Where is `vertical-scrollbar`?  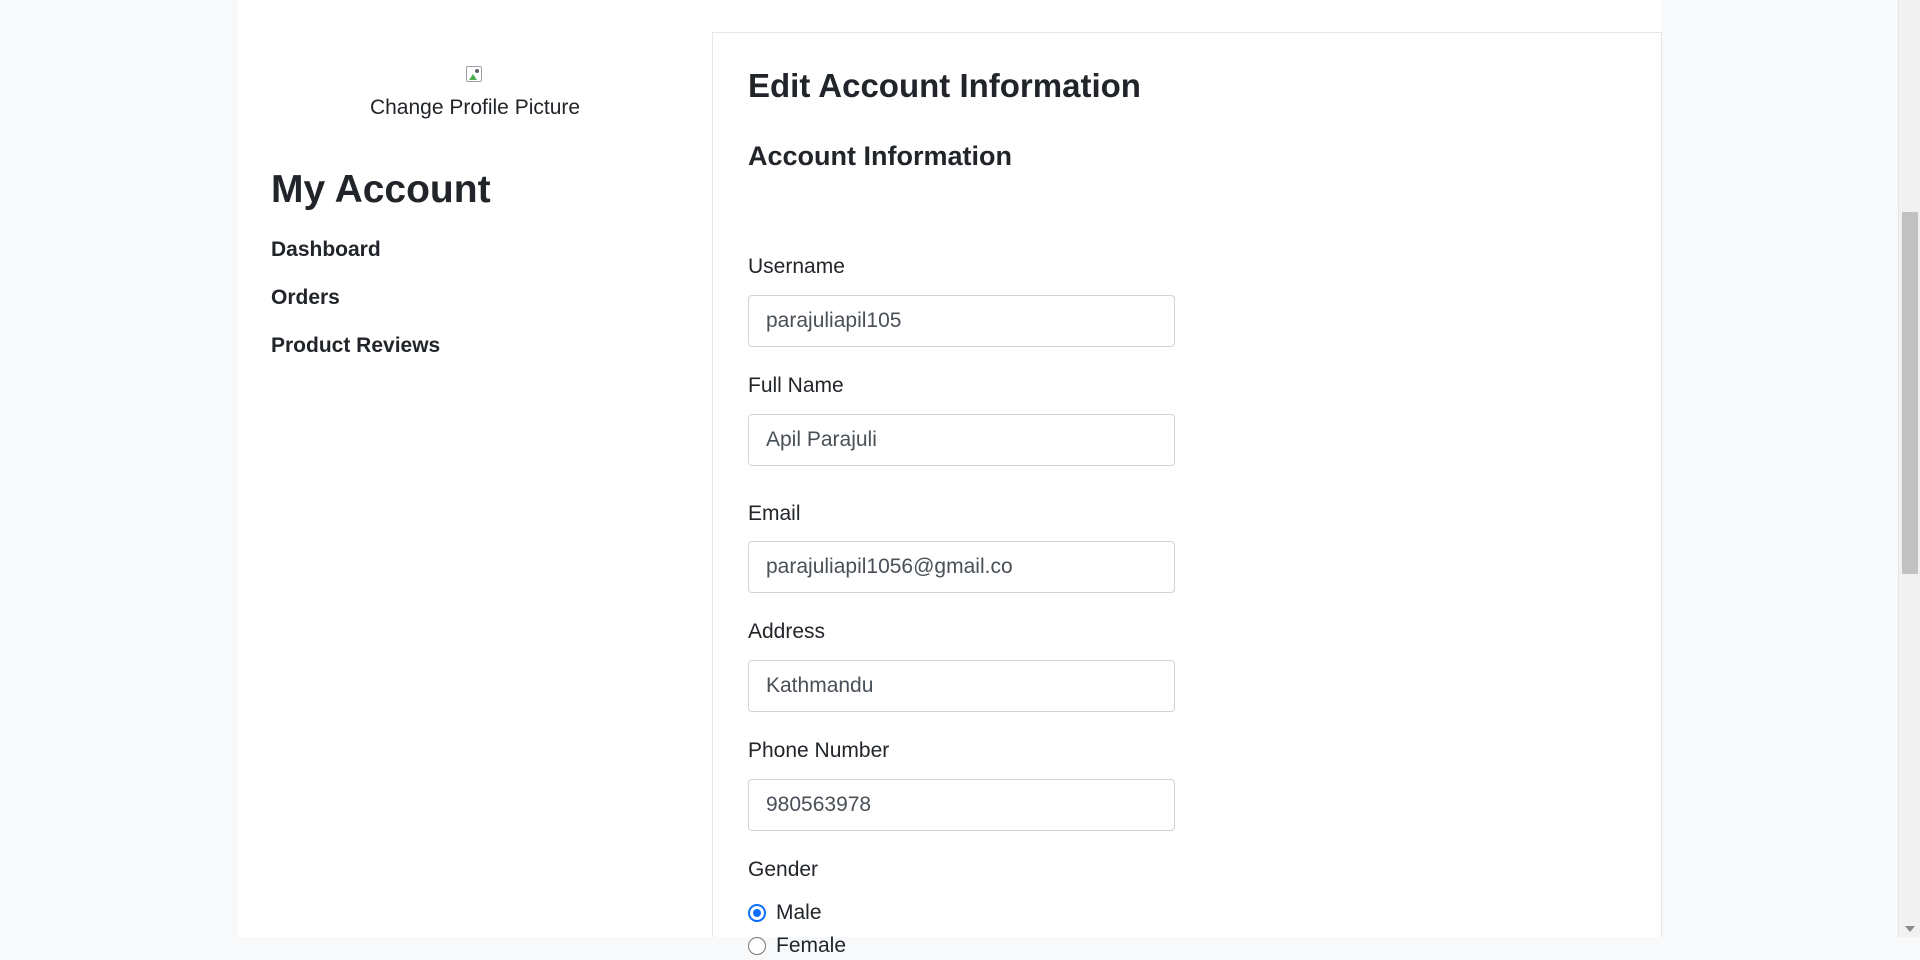 vertical-scrollbar is located at coordinates (1909, 468).